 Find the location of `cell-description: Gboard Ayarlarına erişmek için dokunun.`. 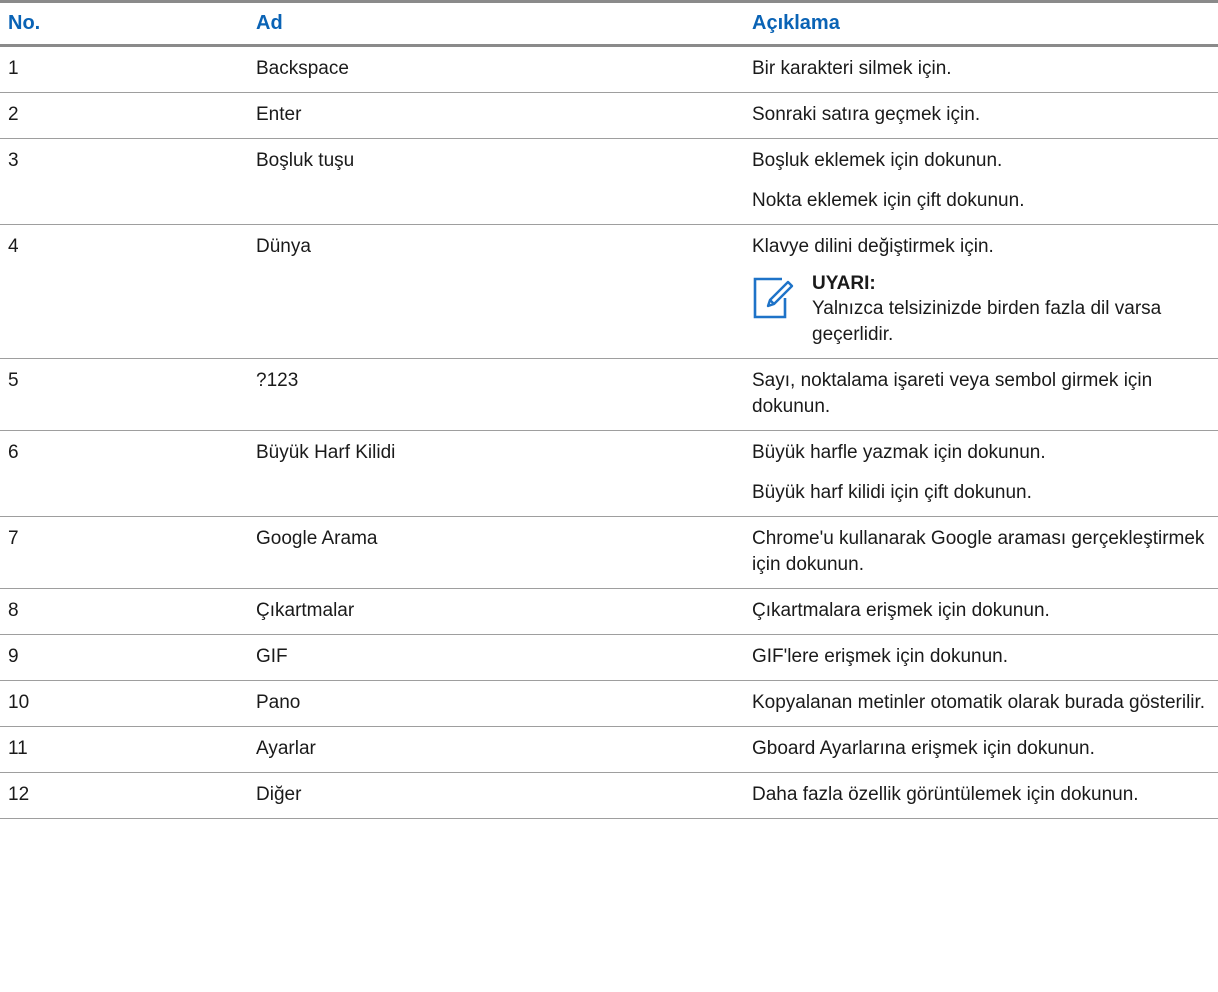

cell-description: Gboard Ayarlarına erişmek için dokunun. is located at coordinates (981, 749).